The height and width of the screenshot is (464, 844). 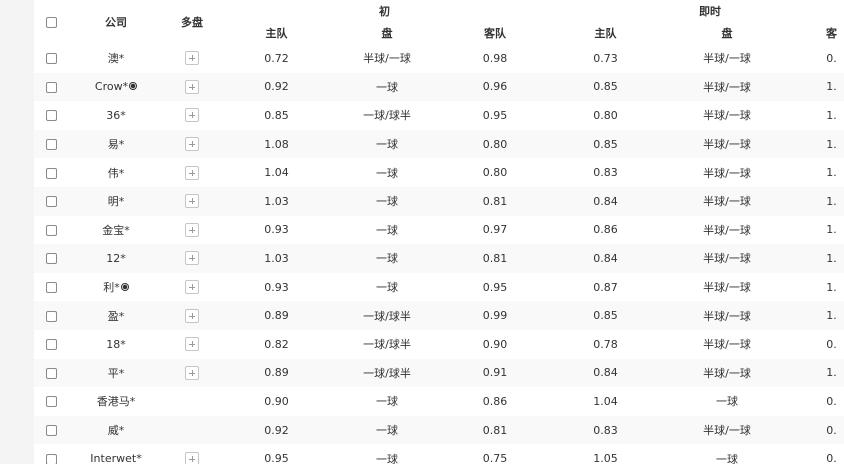 I want to click on company-cell: 18*, so click(x=116, y=344).